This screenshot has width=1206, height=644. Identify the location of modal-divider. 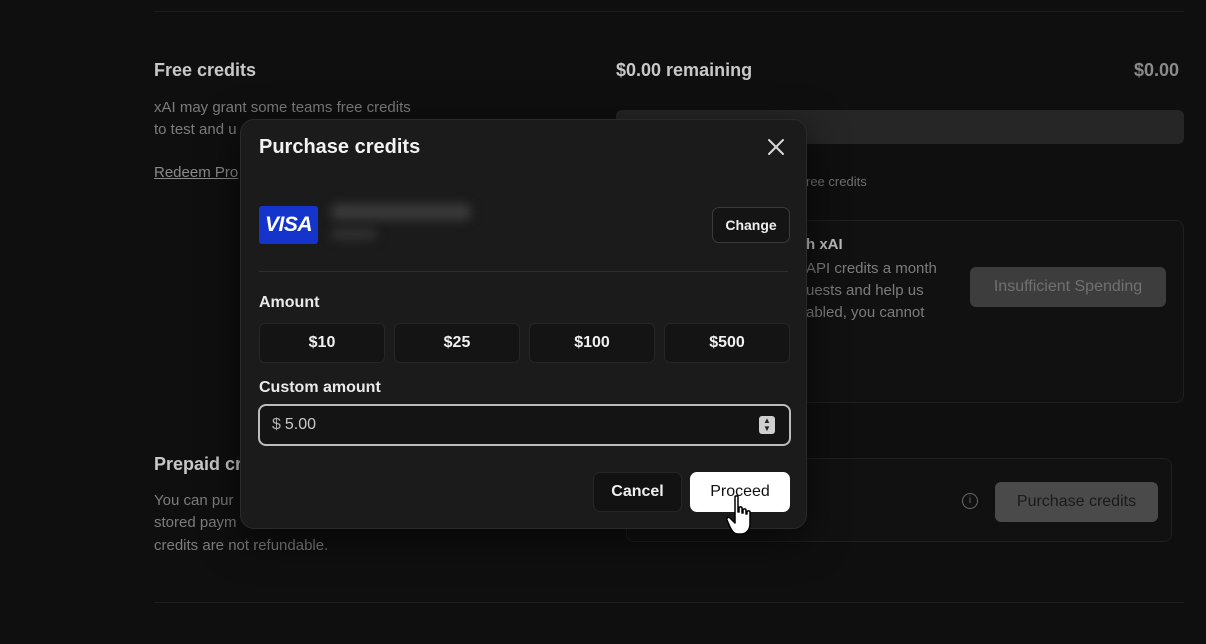
(523, 271).